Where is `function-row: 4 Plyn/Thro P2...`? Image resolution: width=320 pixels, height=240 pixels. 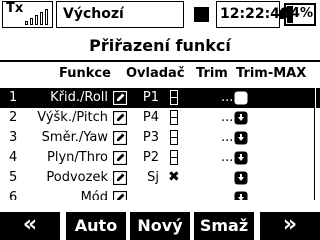 function-row: 4 Plyn/Thro P2... is located at coordinates (157, 158).